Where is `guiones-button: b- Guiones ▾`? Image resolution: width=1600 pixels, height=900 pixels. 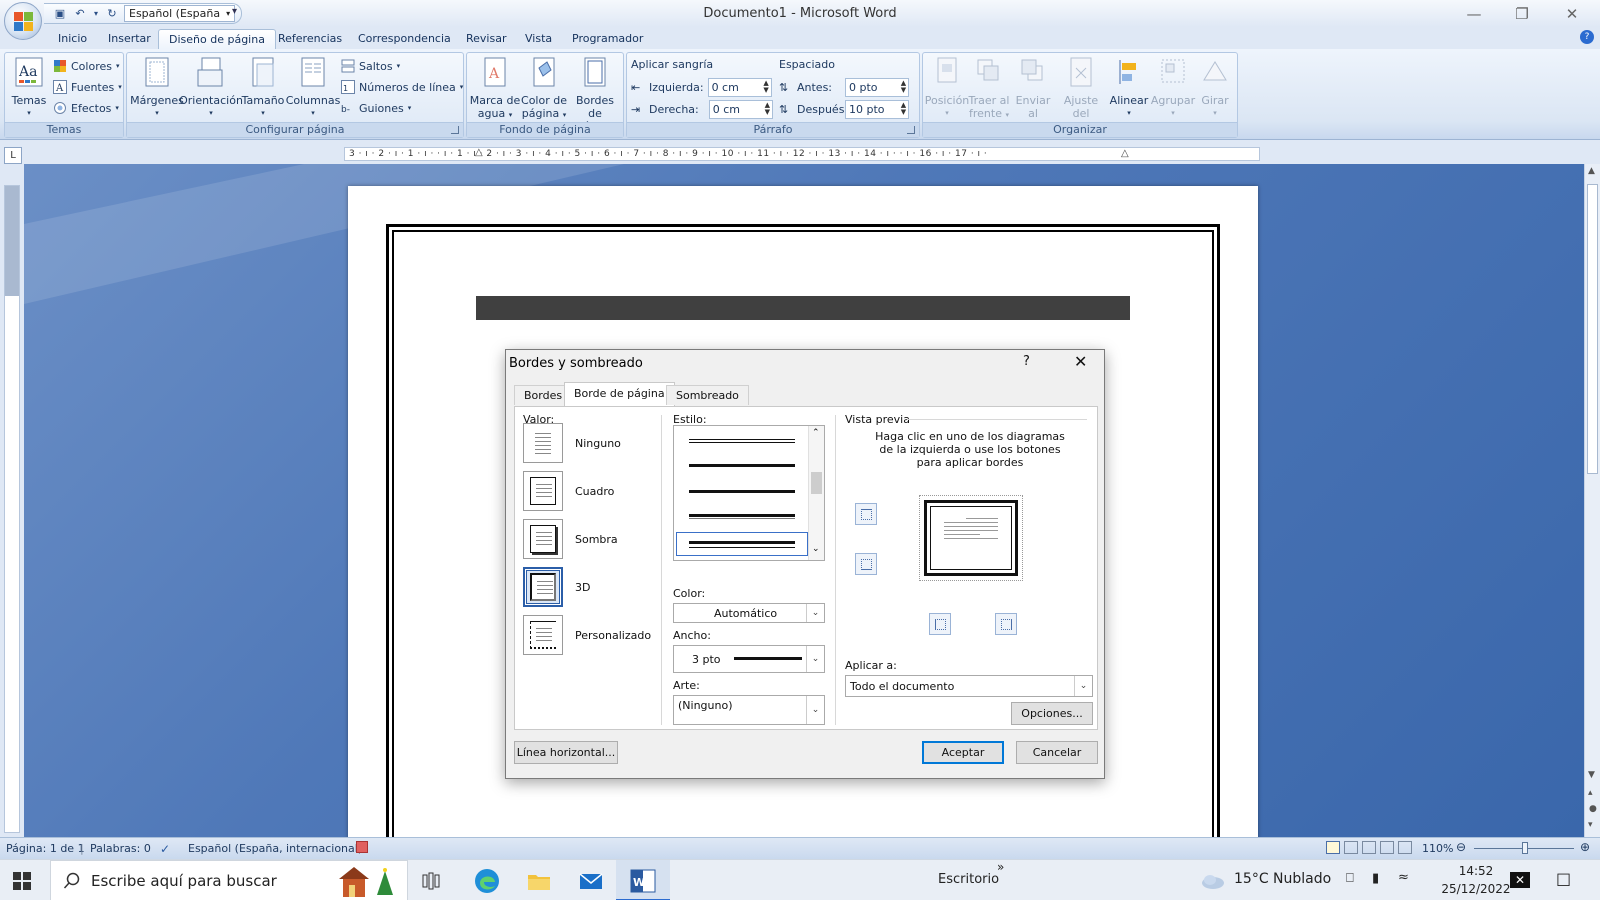
guiones-button: b- Guiones ▾ is located at coordinates (376, 108).